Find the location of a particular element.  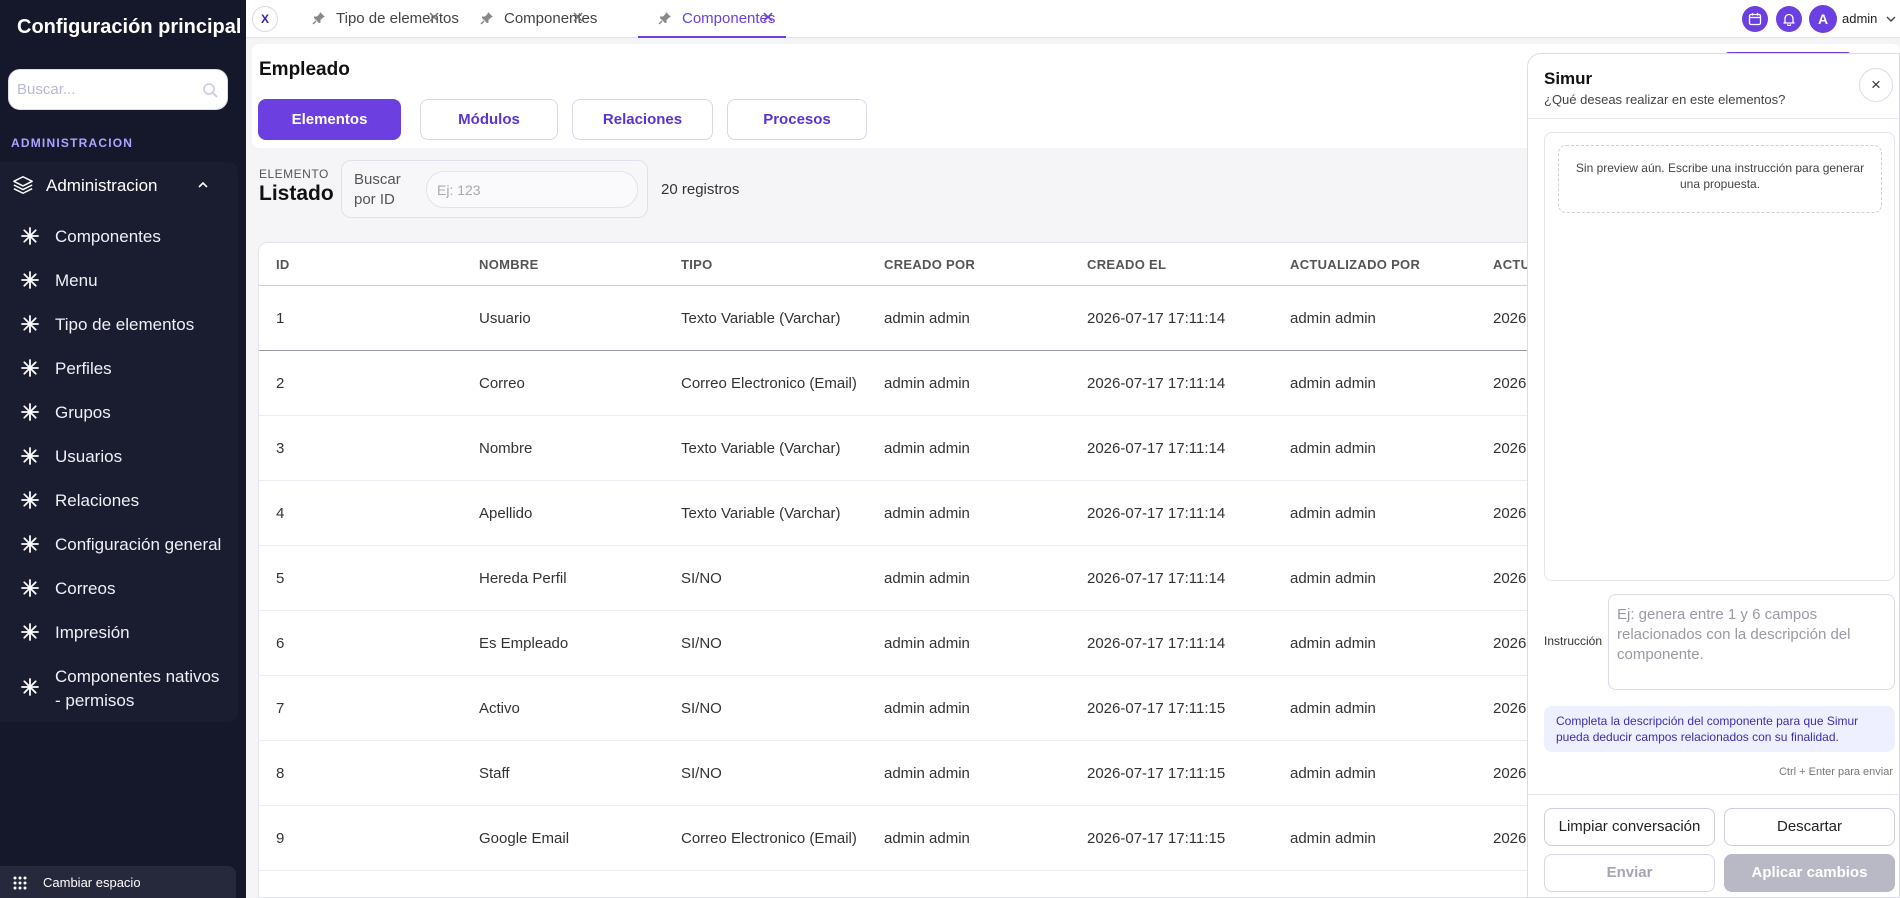

cell-tipo: Texto Variable (Varchar) is located at coordinates (761, 448).